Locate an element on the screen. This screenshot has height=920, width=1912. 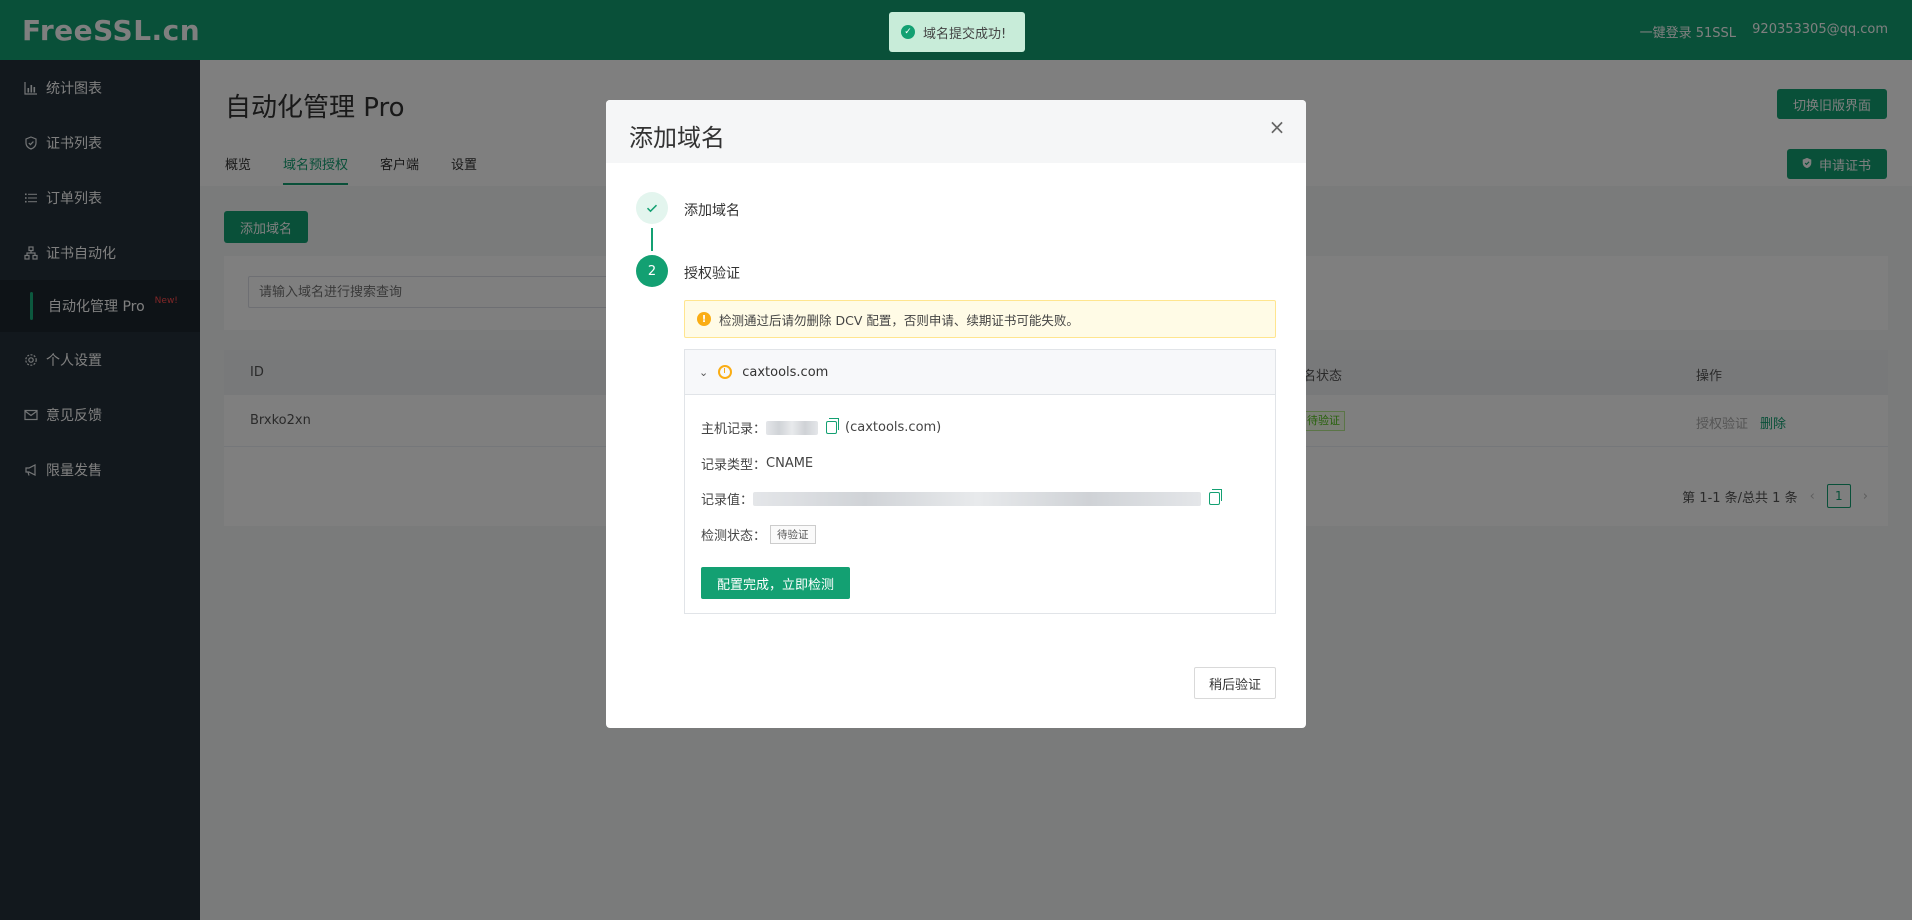
type-label: 记录类型： is located at coordinates (734, 465).